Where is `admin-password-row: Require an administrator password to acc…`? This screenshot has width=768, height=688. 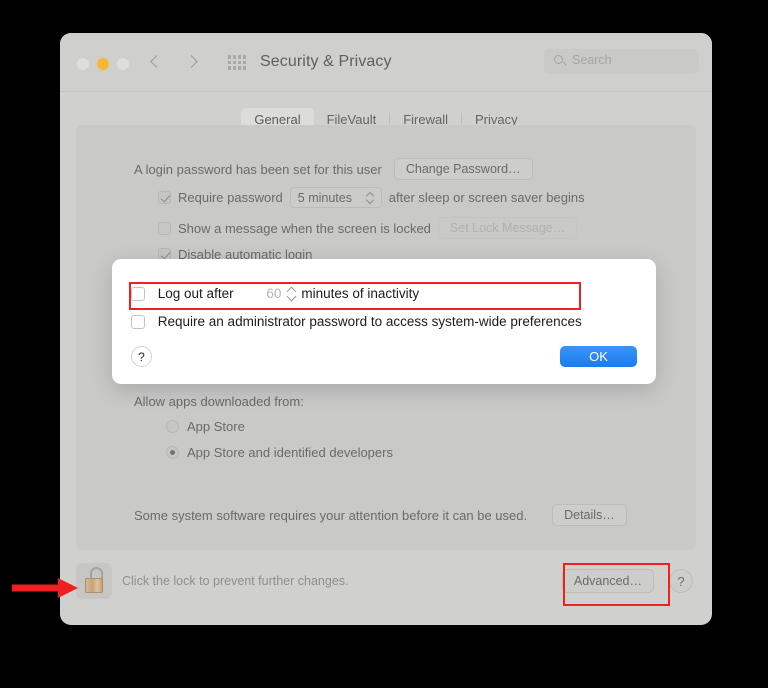
admin-password-row: Require an administrator password to acc… is located at coordinates (356, 321).